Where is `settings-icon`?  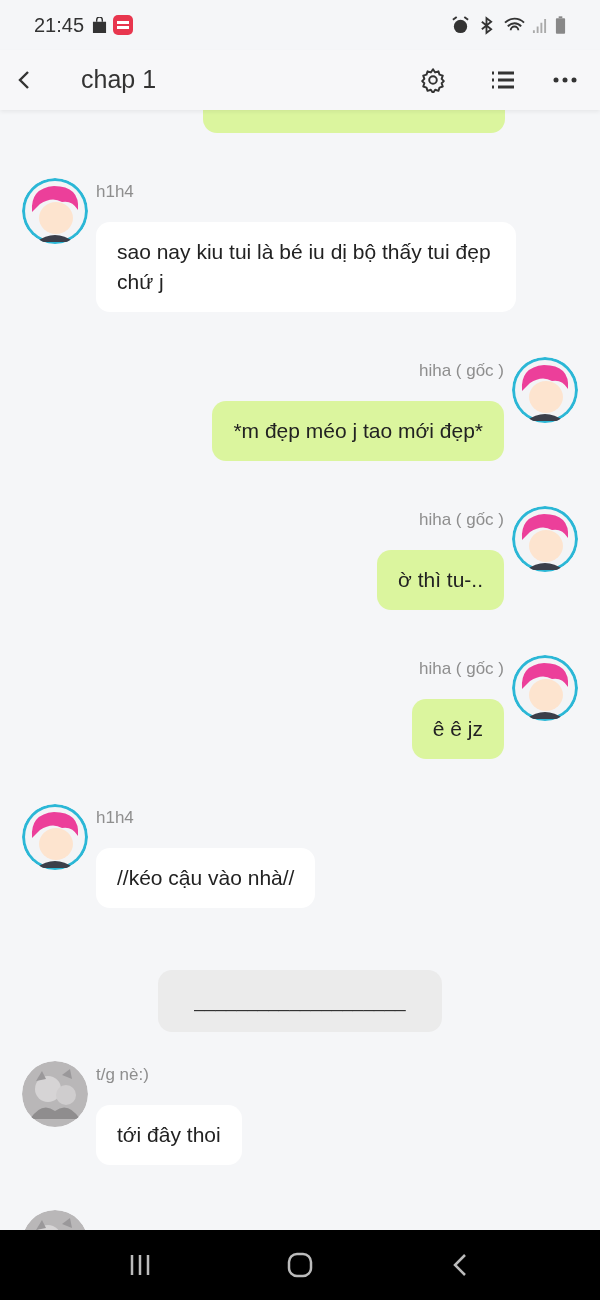 settings-icon is located at coordinates (433, 80).